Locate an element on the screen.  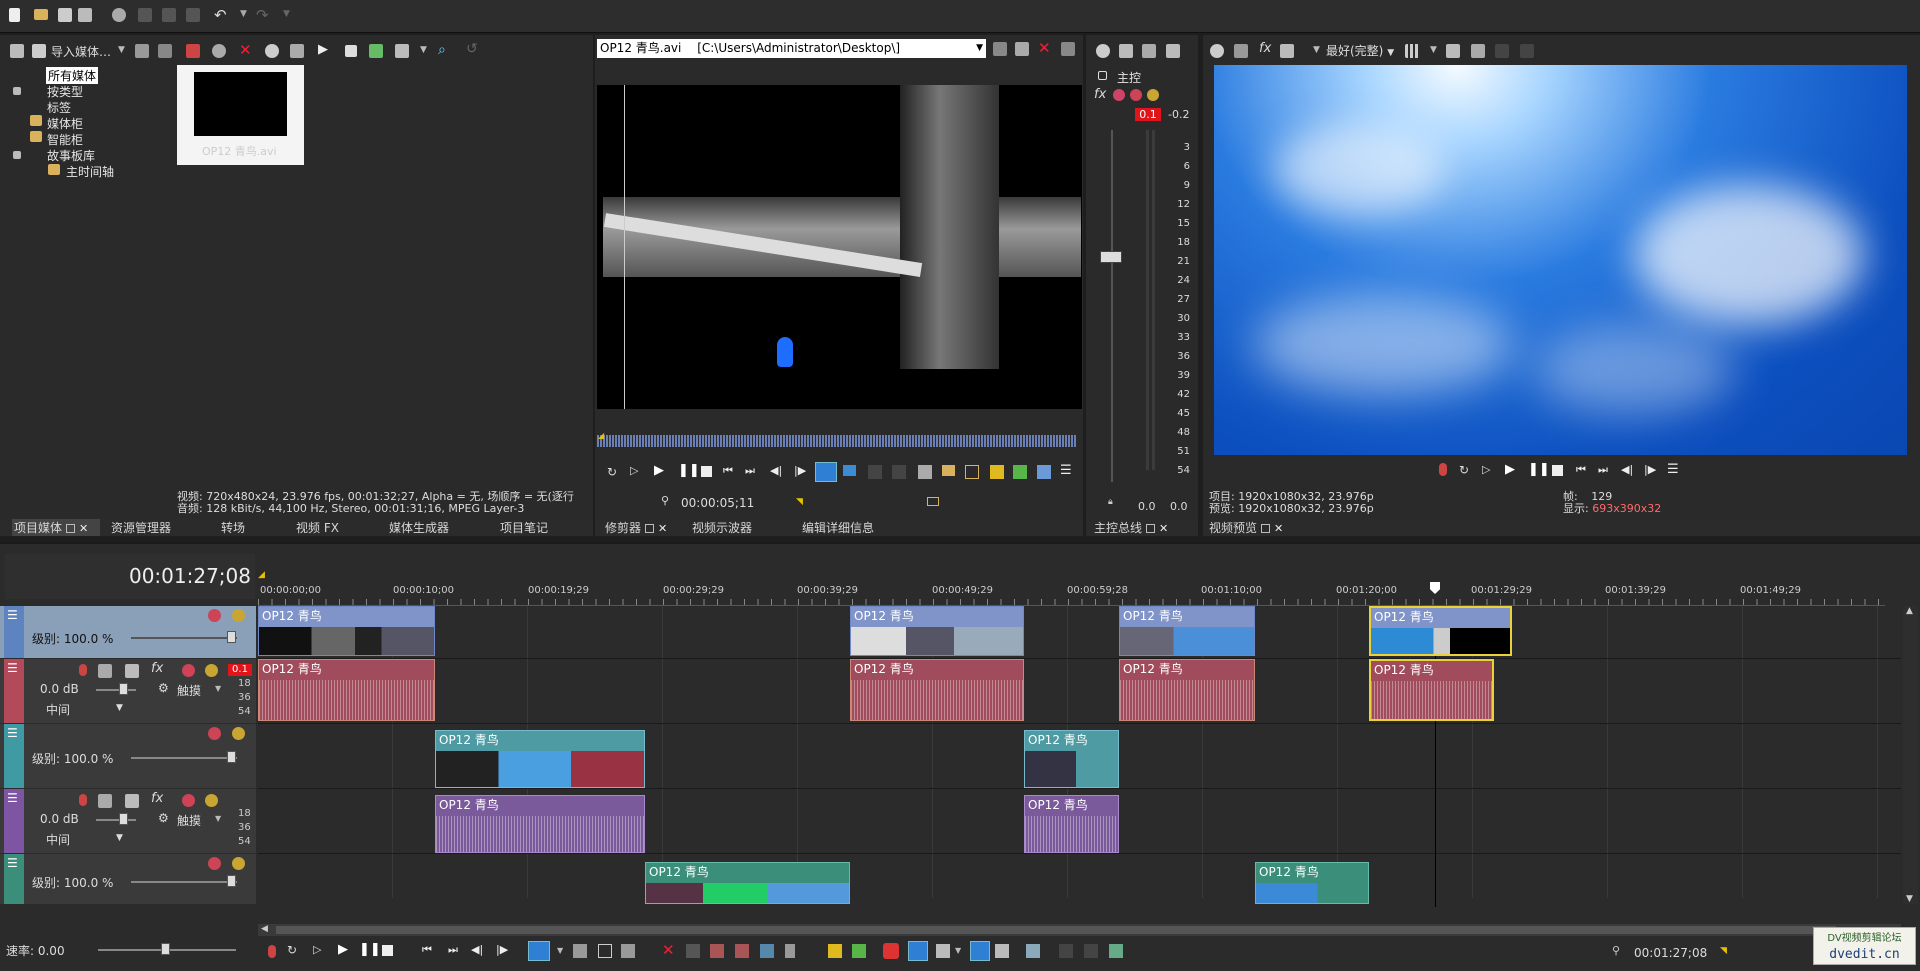
copy-icon is located at coordinates (169, 15).